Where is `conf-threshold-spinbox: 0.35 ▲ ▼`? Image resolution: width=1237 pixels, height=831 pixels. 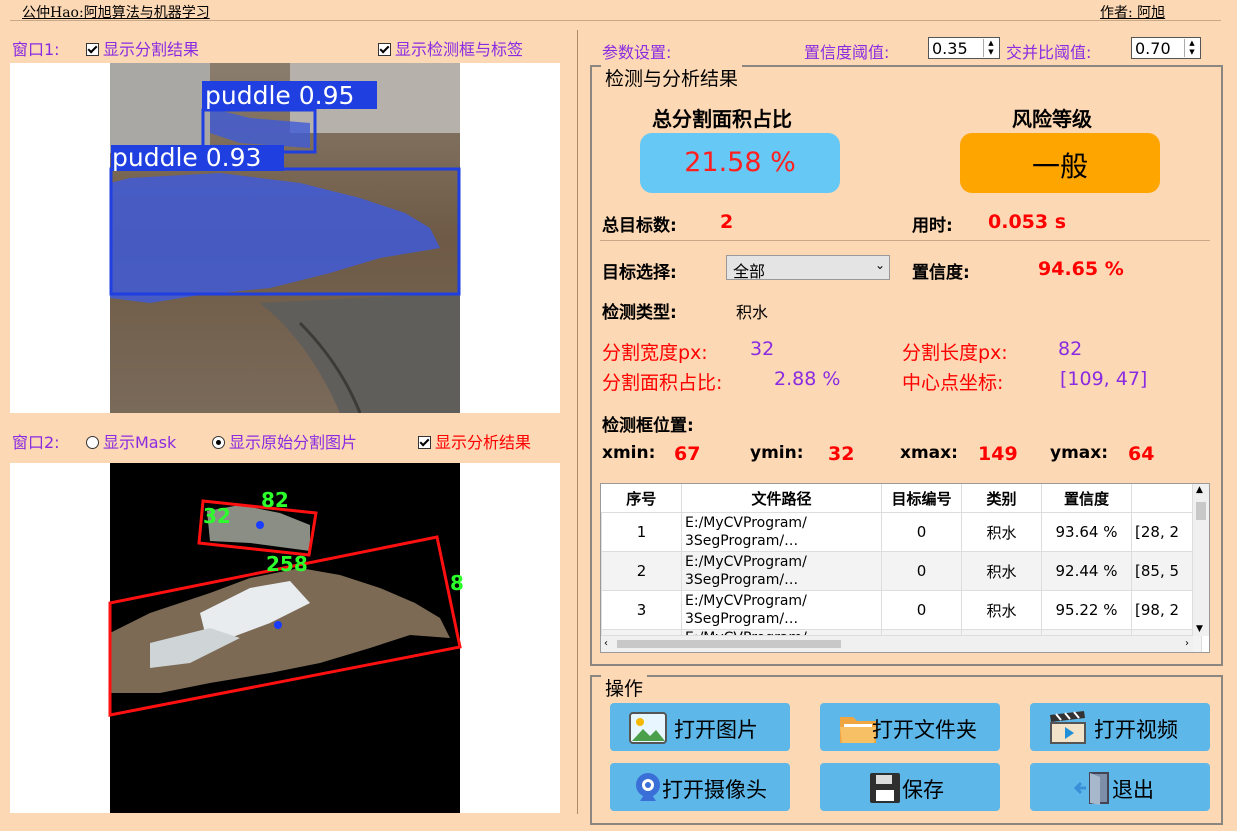
conf-threshold-spinbox: 0.35 ▲ ▼ is located at coordinates (964, 48).